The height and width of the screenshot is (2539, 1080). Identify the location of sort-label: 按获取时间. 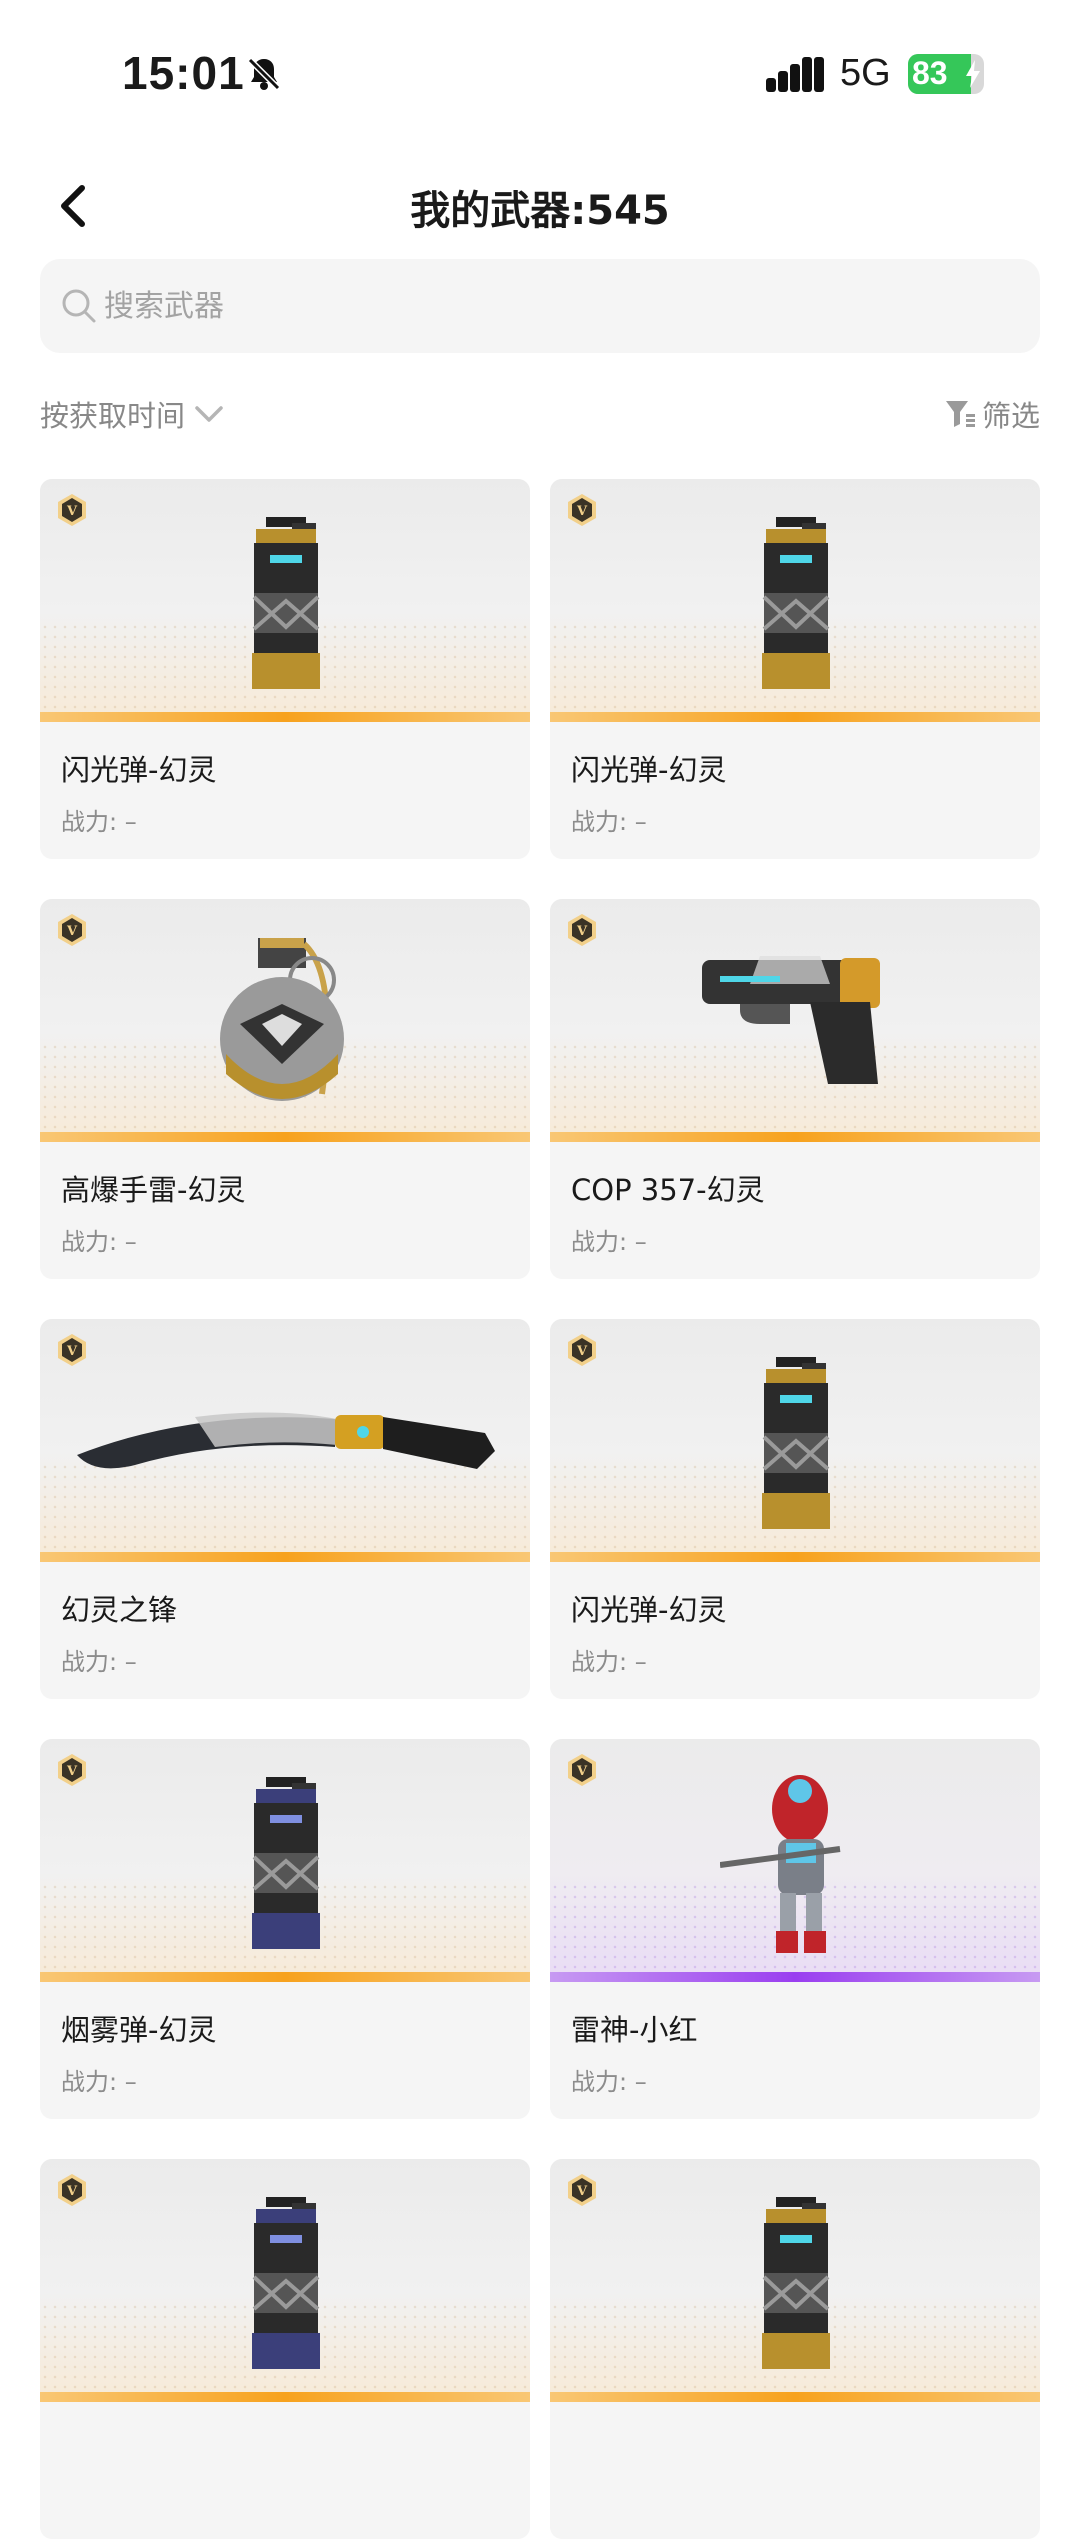
(113, 416).